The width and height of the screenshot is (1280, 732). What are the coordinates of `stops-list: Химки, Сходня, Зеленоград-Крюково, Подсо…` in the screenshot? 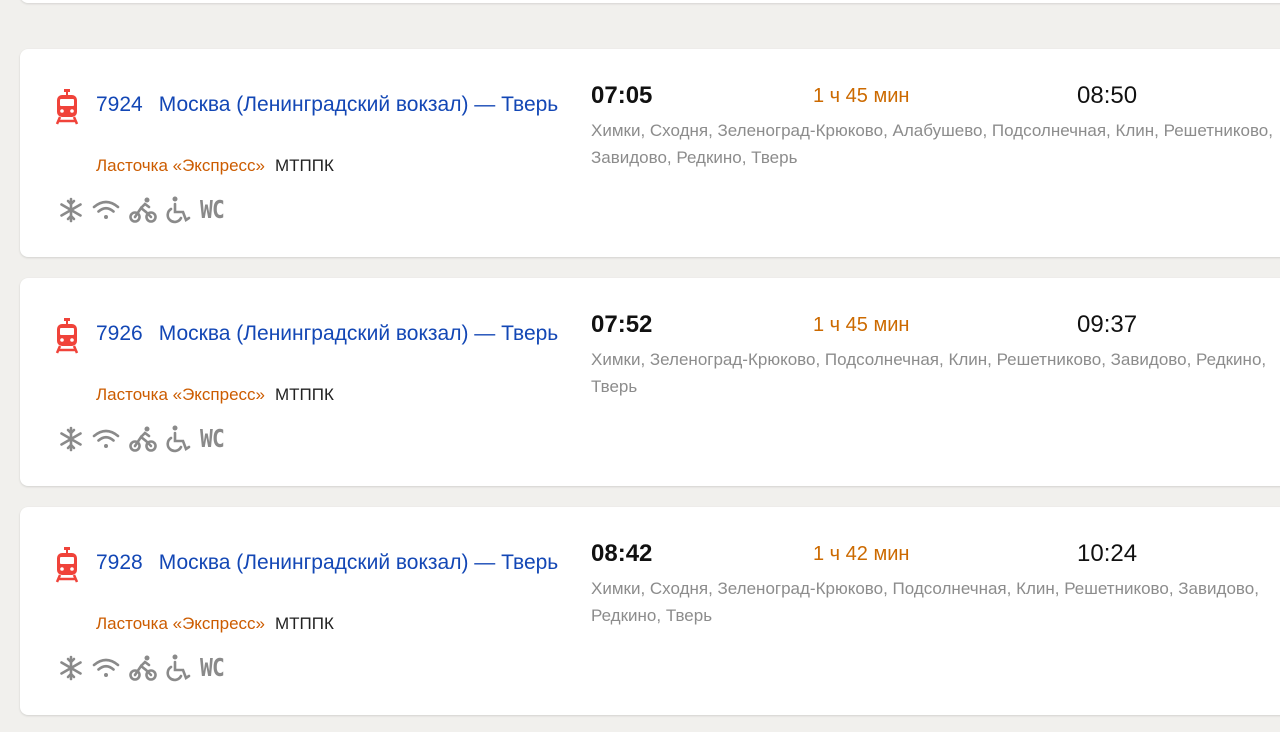 It's located at (925, 602).